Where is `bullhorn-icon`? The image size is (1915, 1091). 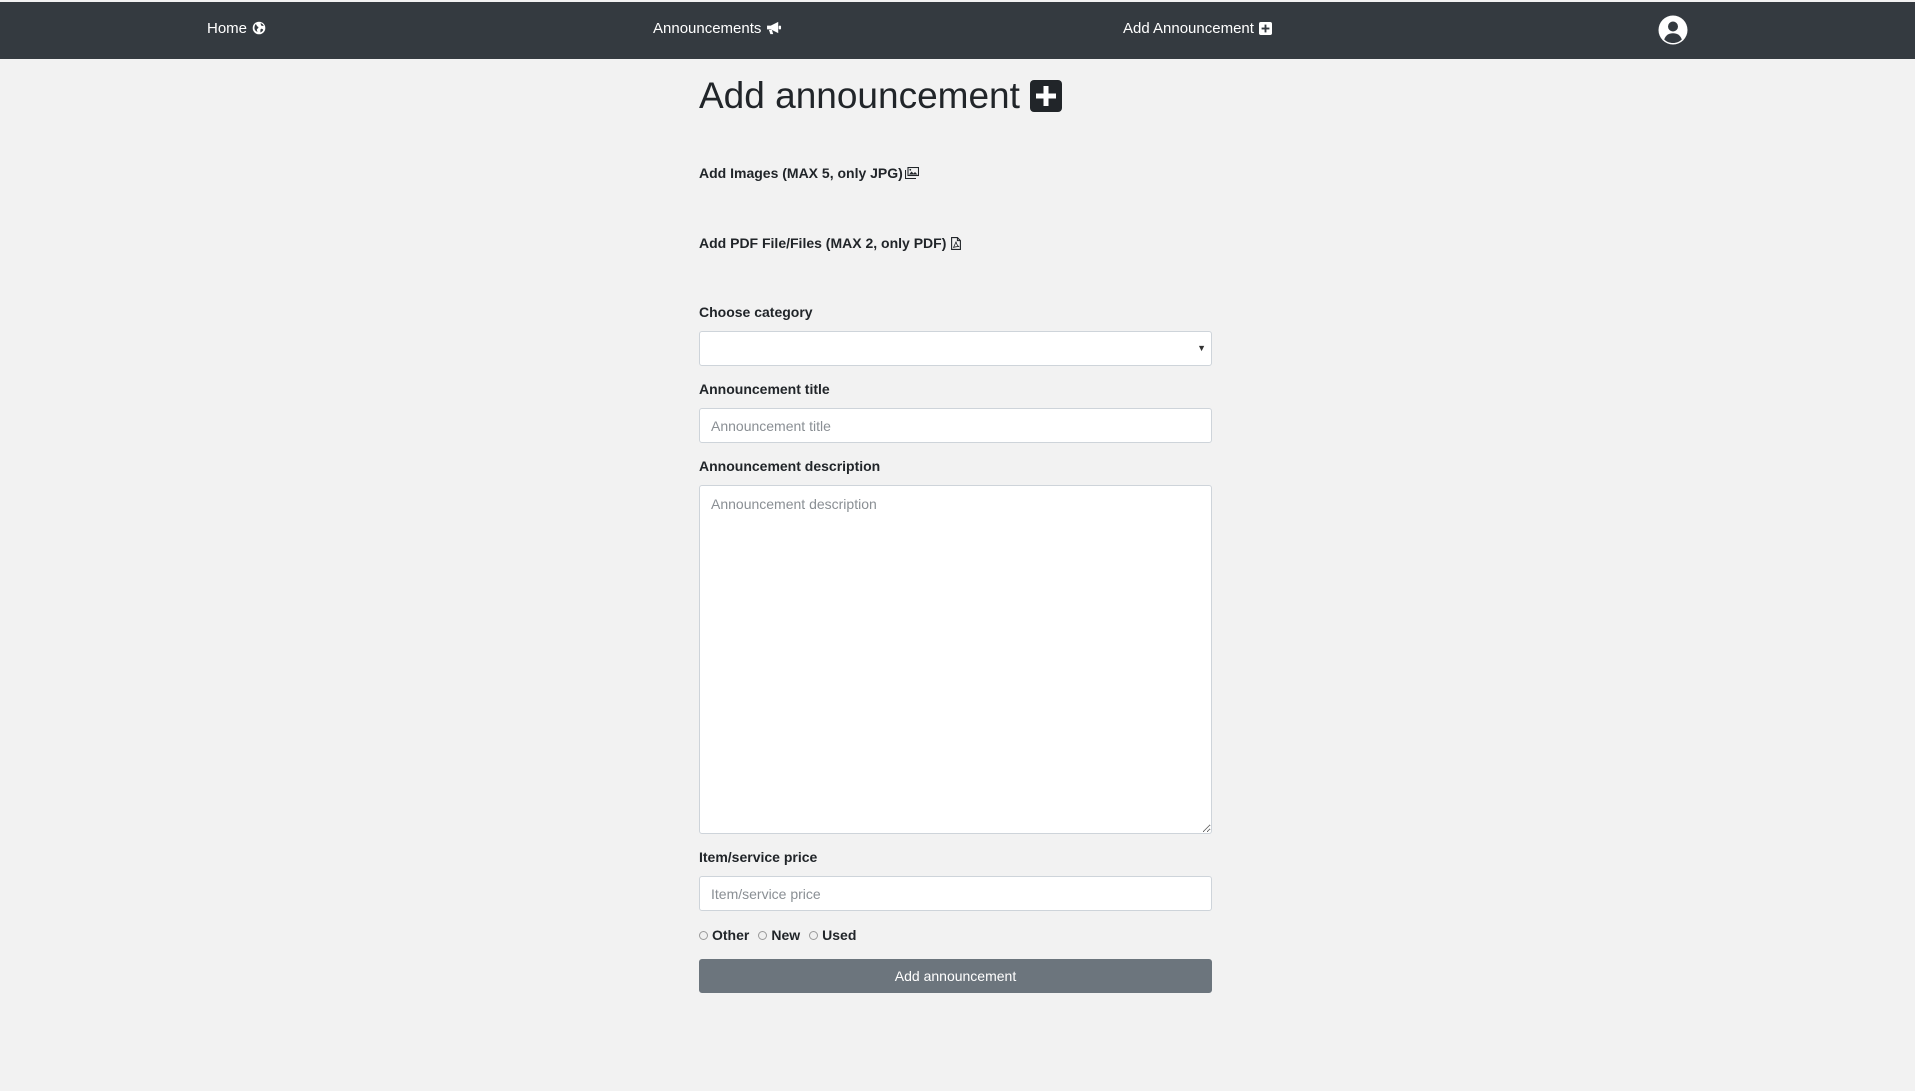 bullhorn-icon is located at coordinates (774, 28).